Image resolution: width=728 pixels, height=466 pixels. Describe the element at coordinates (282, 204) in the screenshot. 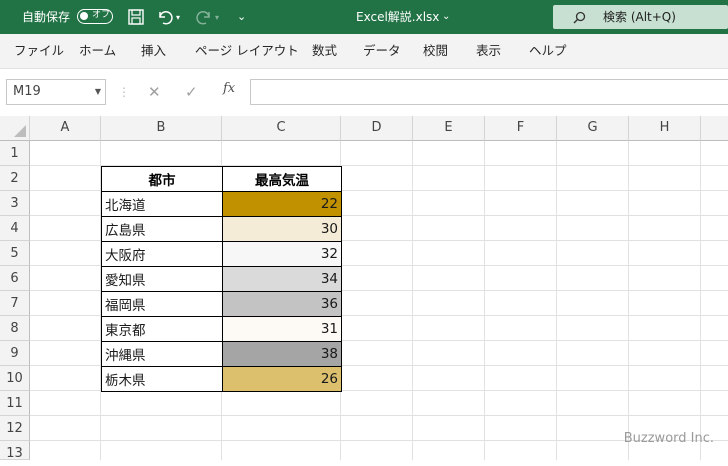

I see `temperature-cell: 22` at that location.